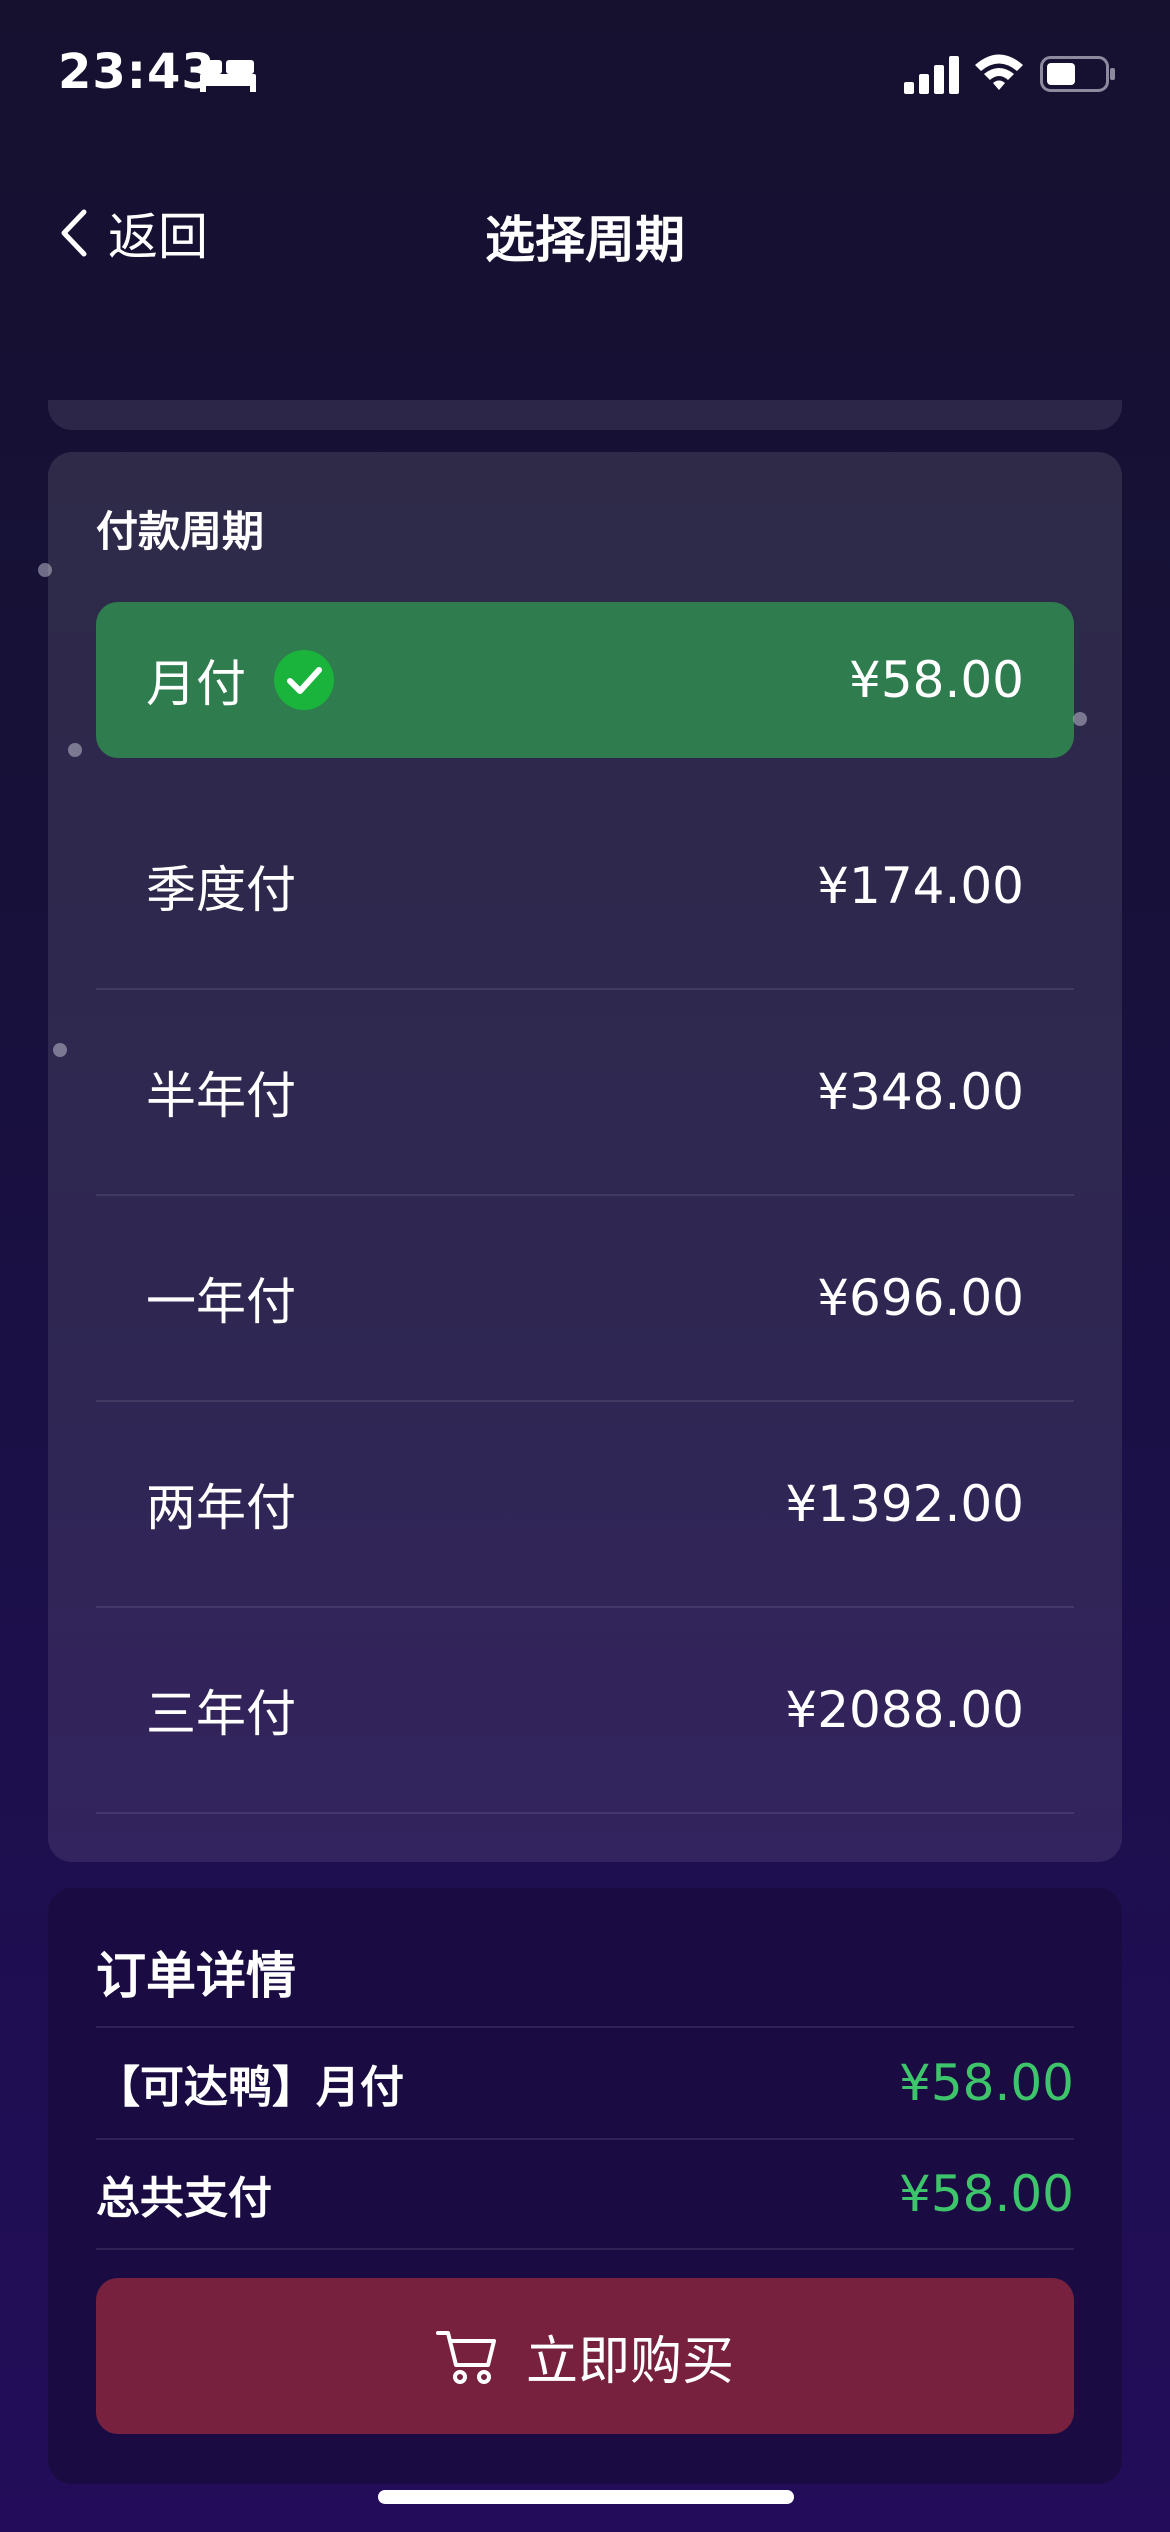 Image resolution: width=1170 pixels, height=2532 pixels. I want to click on buy-now-label: 立即购买, so click(629, 2361).